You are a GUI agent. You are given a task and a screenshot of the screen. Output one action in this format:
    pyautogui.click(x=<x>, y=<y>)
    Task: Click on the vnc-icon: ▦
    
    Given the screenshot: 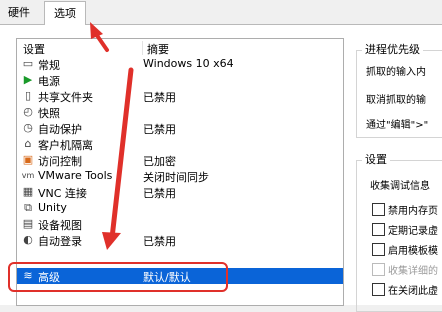 What is the action you would take?
    pyautogui.click(x=28, y=191)
    